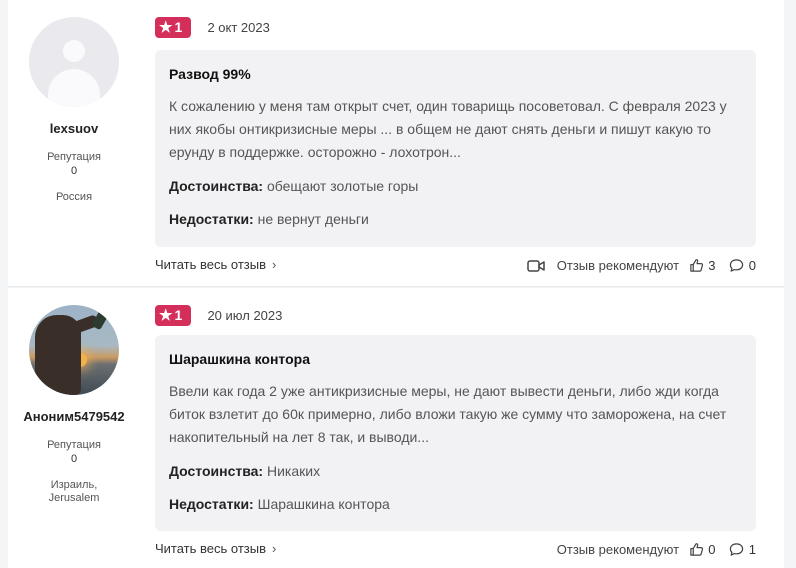 The height and width of the screenshot is (568, 796). Describe the element at coordinates (752, 266) in the screenshot. I see `comment-count: 0` at that location.